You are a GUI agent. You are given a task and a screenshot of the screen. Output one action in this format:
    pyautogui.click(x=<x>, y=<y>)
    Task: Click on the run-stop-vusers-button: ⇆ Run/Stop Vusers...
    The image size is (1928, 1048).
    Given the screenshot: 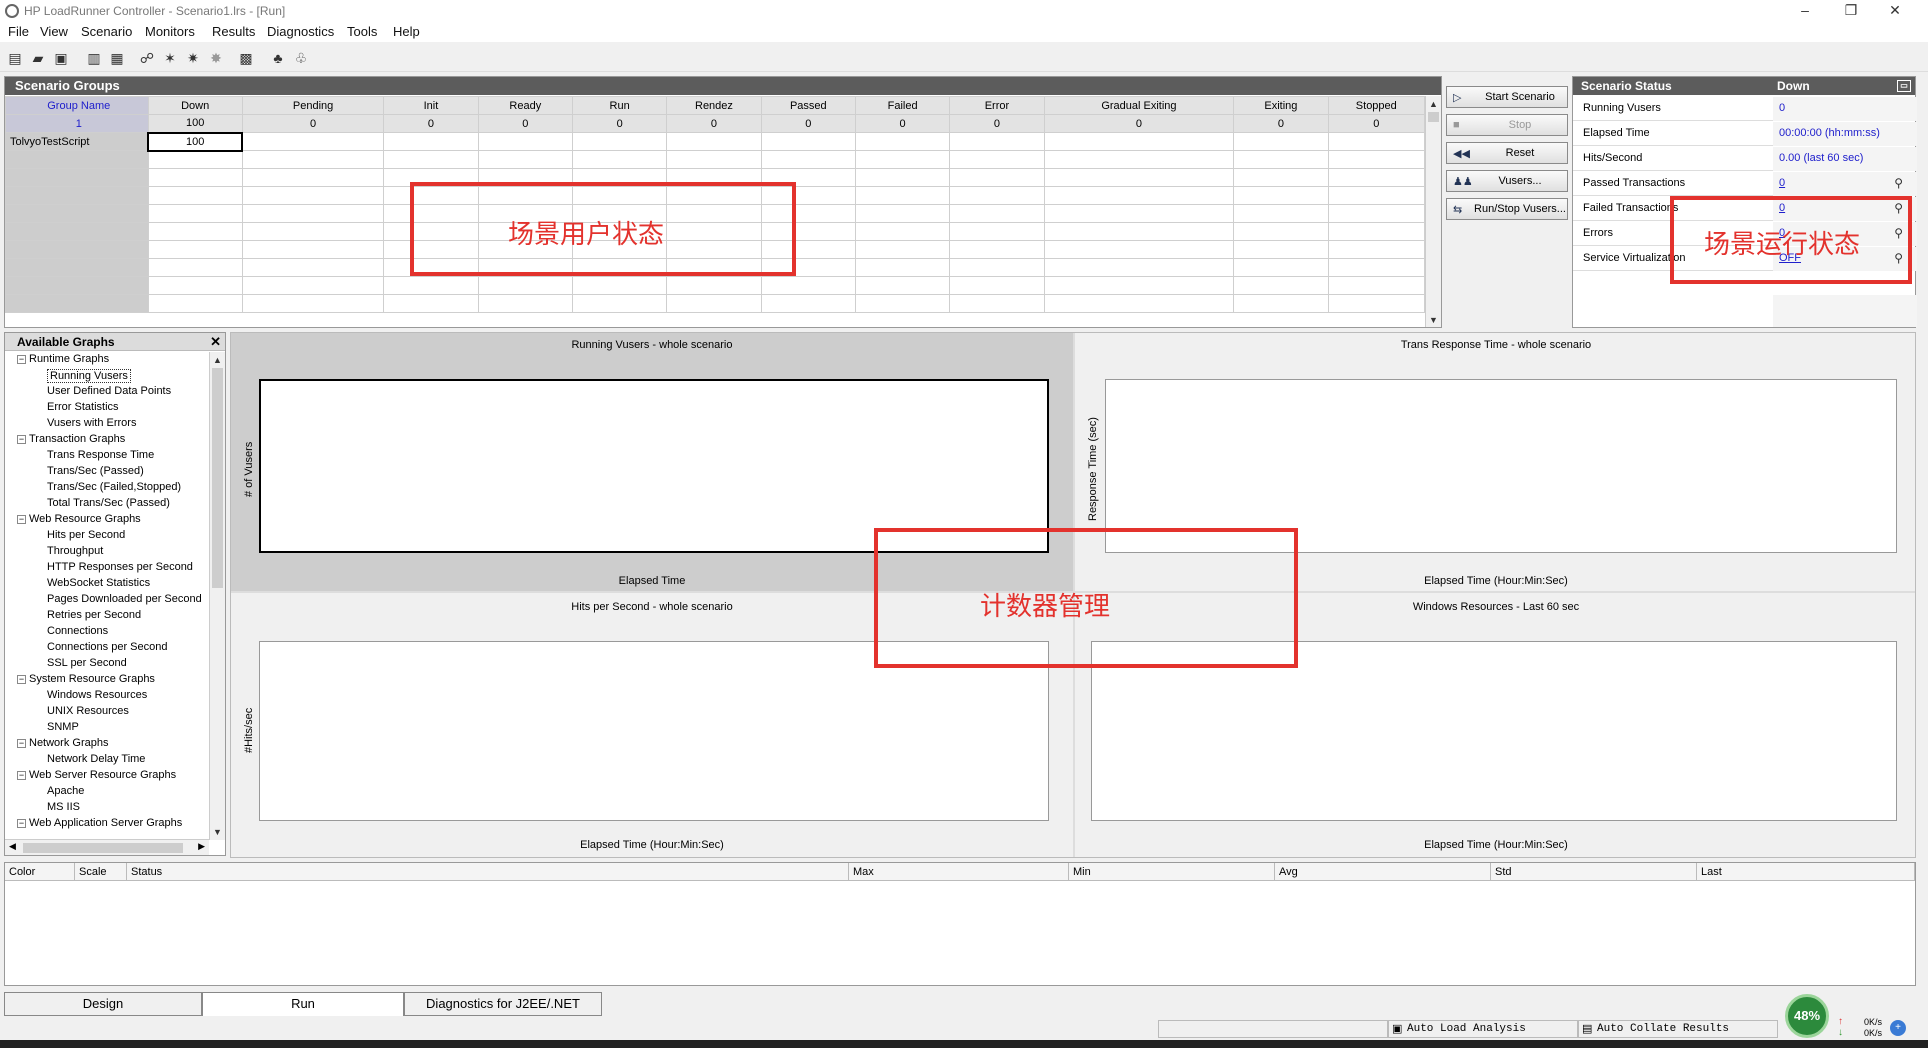 What is the action you would take?
    pyautogui.click(x=1507, y=209)
    